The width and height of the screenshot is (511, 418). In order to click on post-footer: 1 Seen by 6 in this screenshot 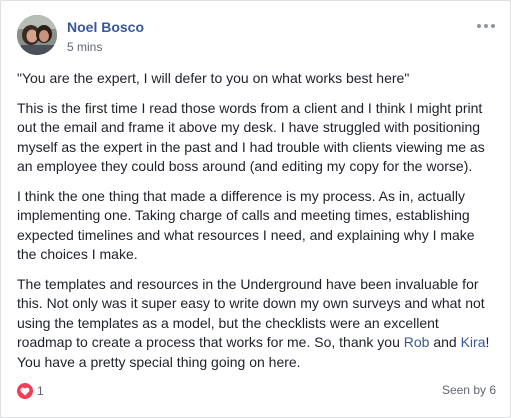, I will do `click(256, 393)`.